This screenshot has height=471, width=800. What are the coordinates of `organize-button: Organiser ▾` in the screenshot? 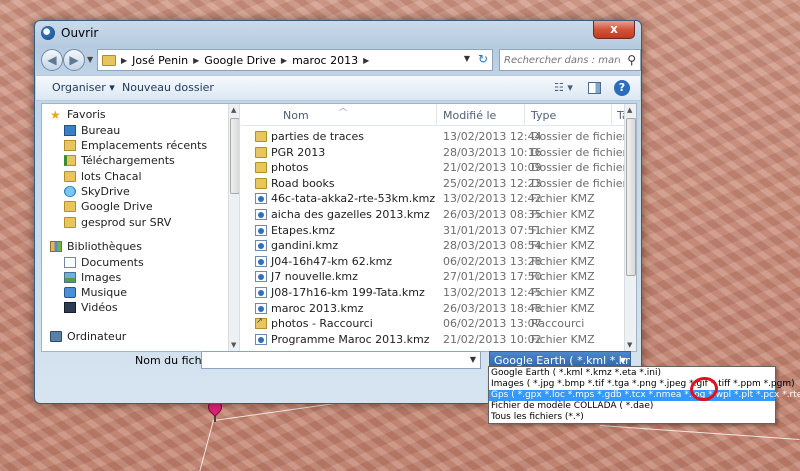 It's located at (83, 87).